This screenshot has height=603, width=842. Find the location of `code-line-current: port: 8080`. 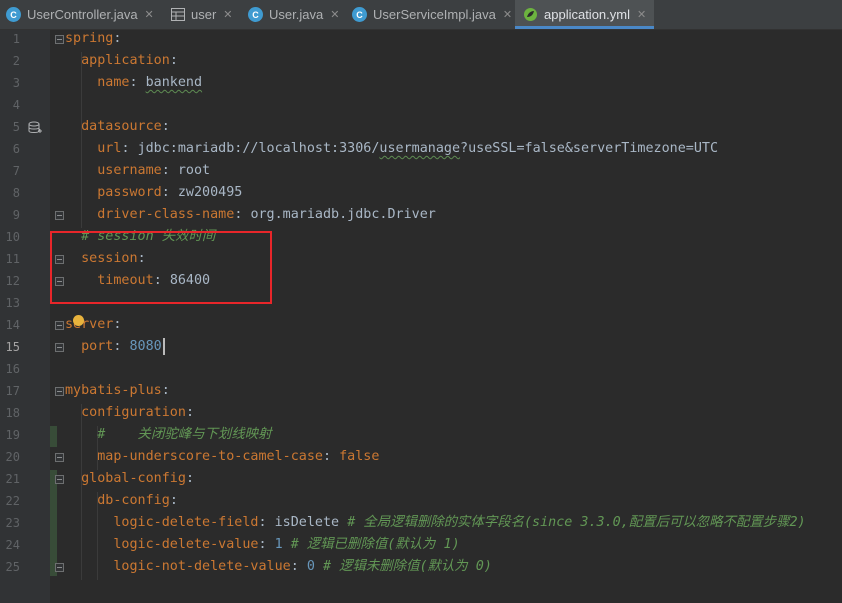

code-line-current: port: 8080 is located at coordinates (115, 347).